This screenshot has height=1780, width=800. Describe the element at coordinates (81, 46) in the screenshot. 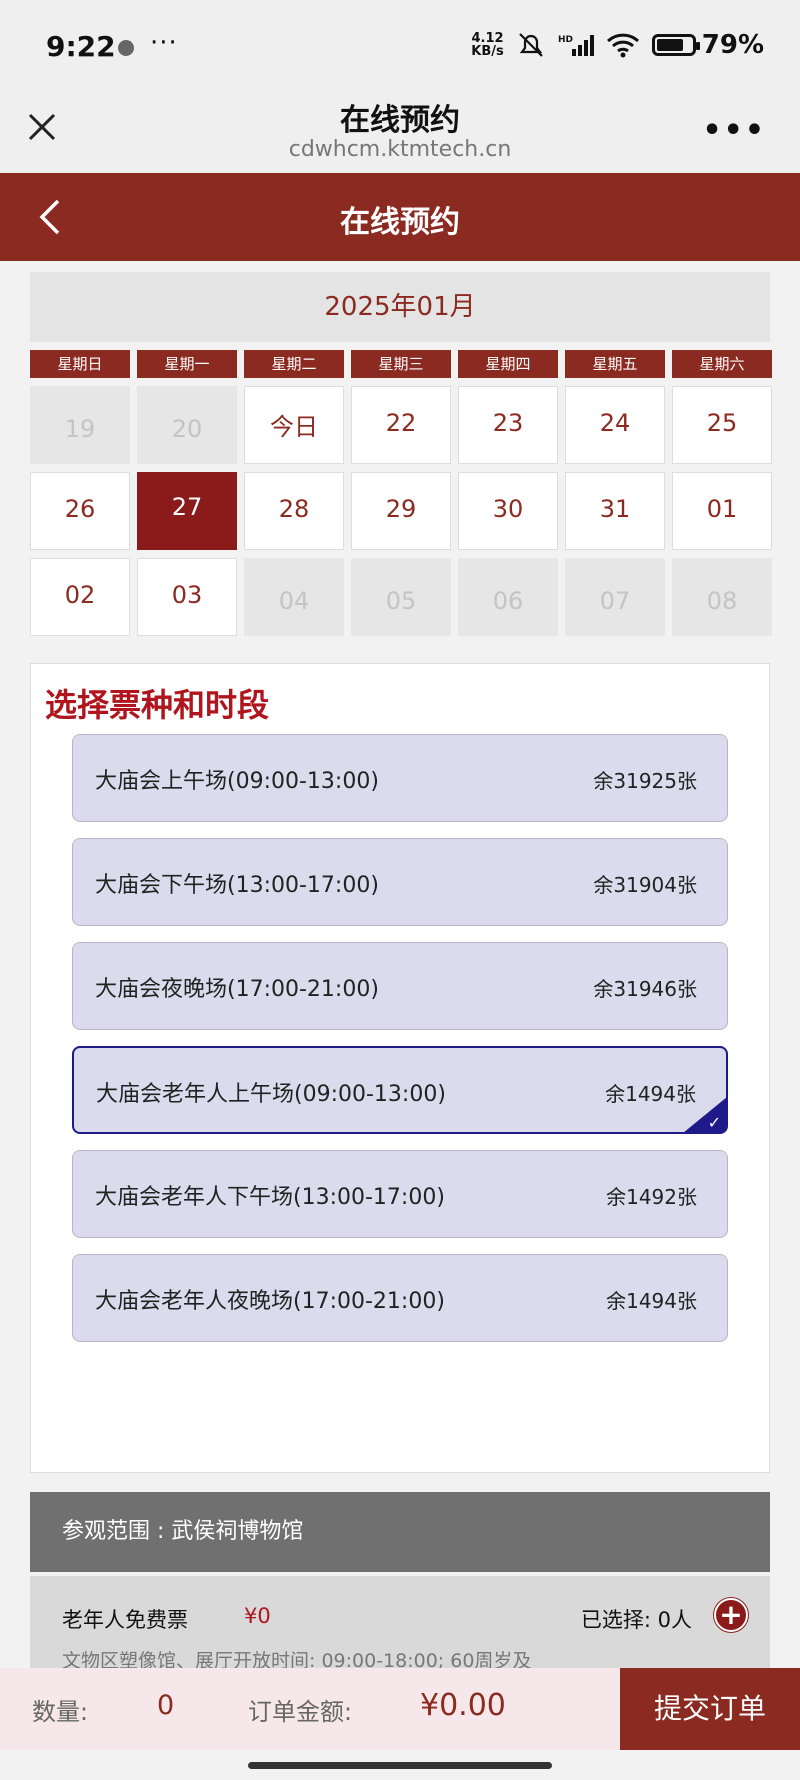

I see `status-time: 9:22` at that location.